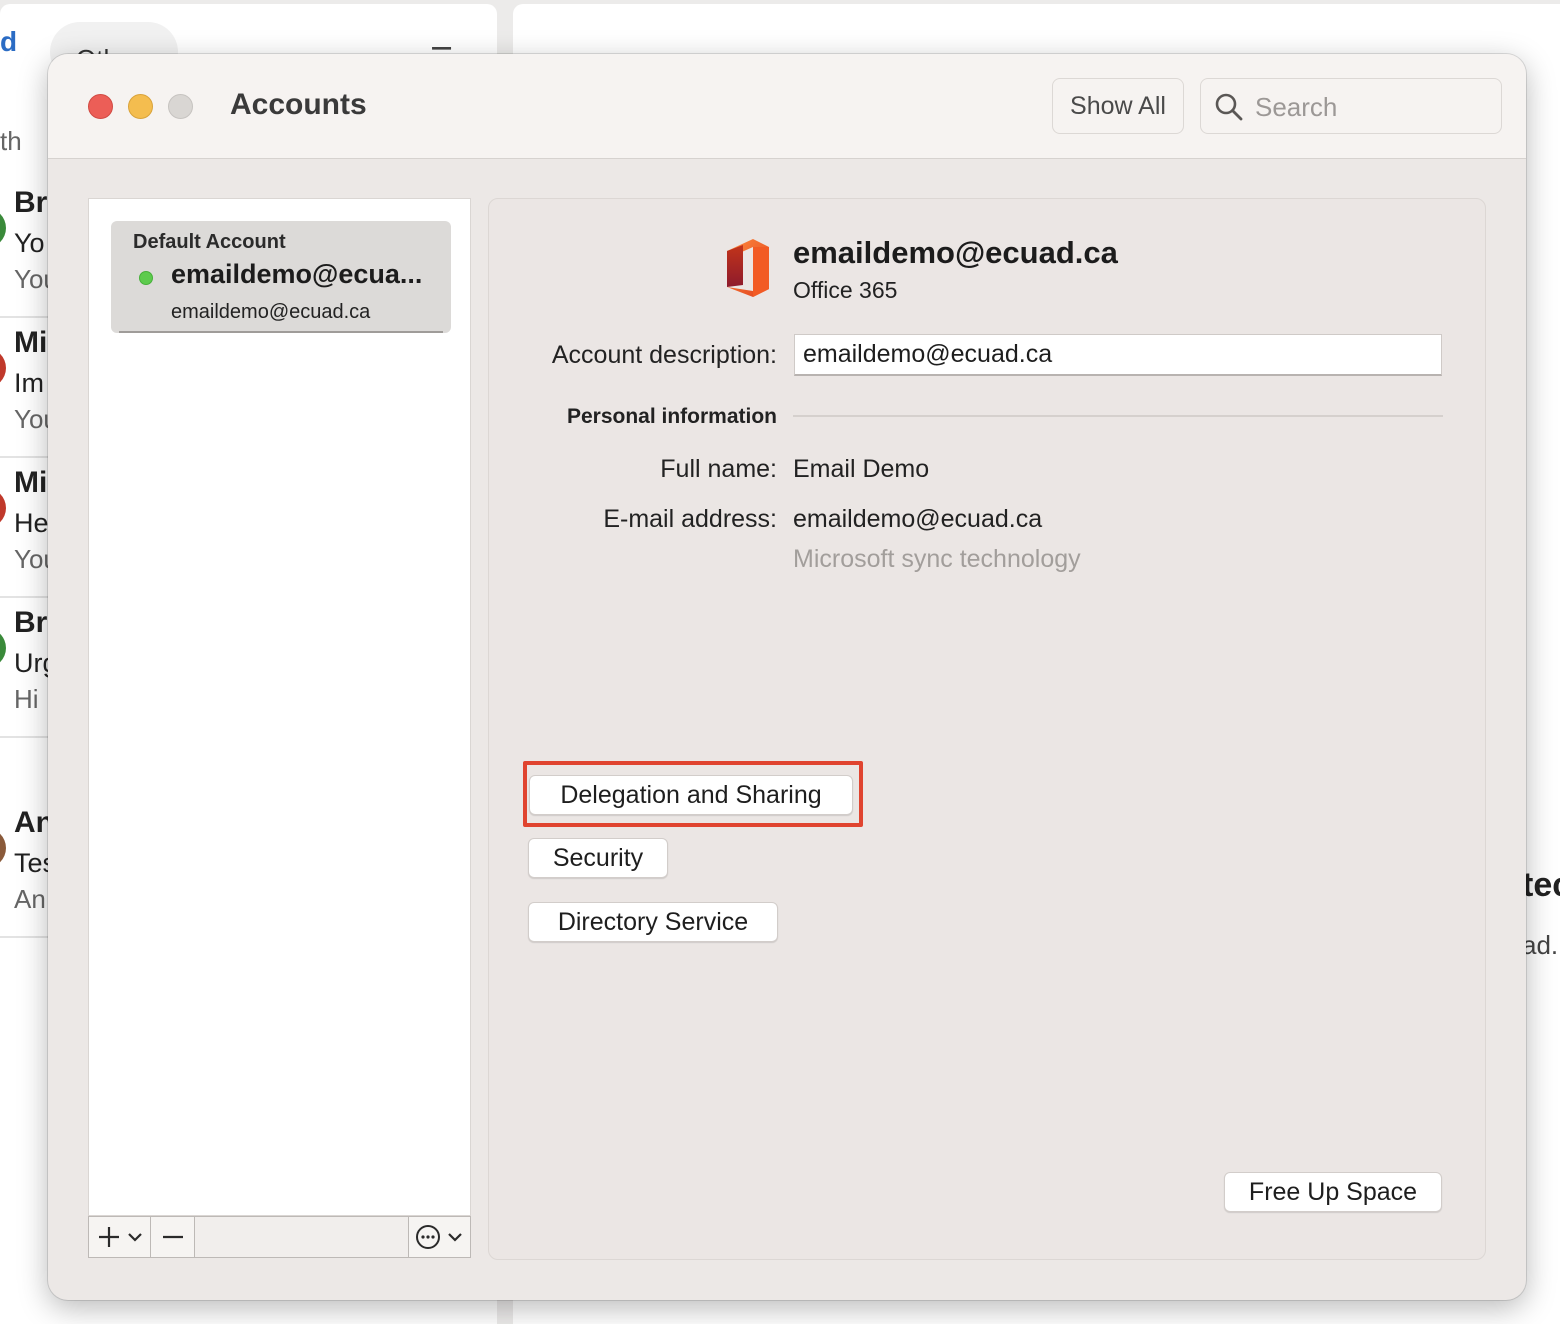  What do you see at coordinates (11, 141) in the screenshot?
I see `search-fragment: th` at bounding box center [11, 141].